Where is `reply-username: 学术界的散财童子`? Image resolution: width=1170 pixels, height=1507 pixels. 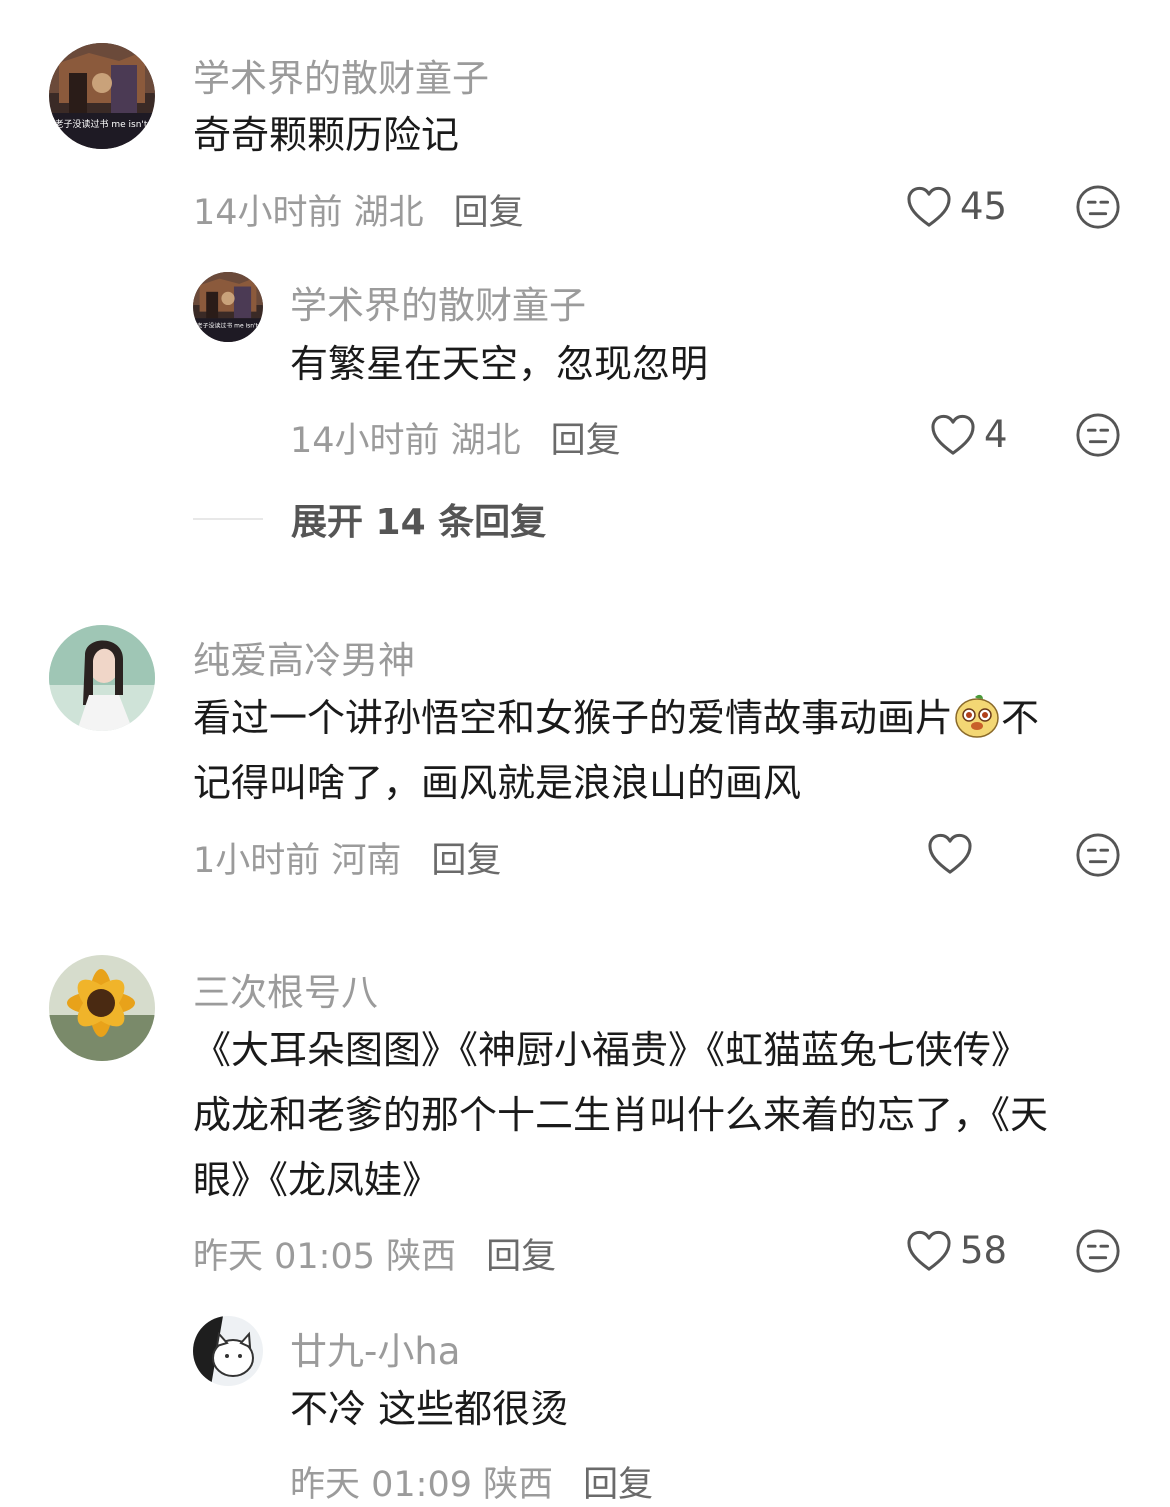
reply-username: 学术界的散财童子 is located at coordinates (438, 302).